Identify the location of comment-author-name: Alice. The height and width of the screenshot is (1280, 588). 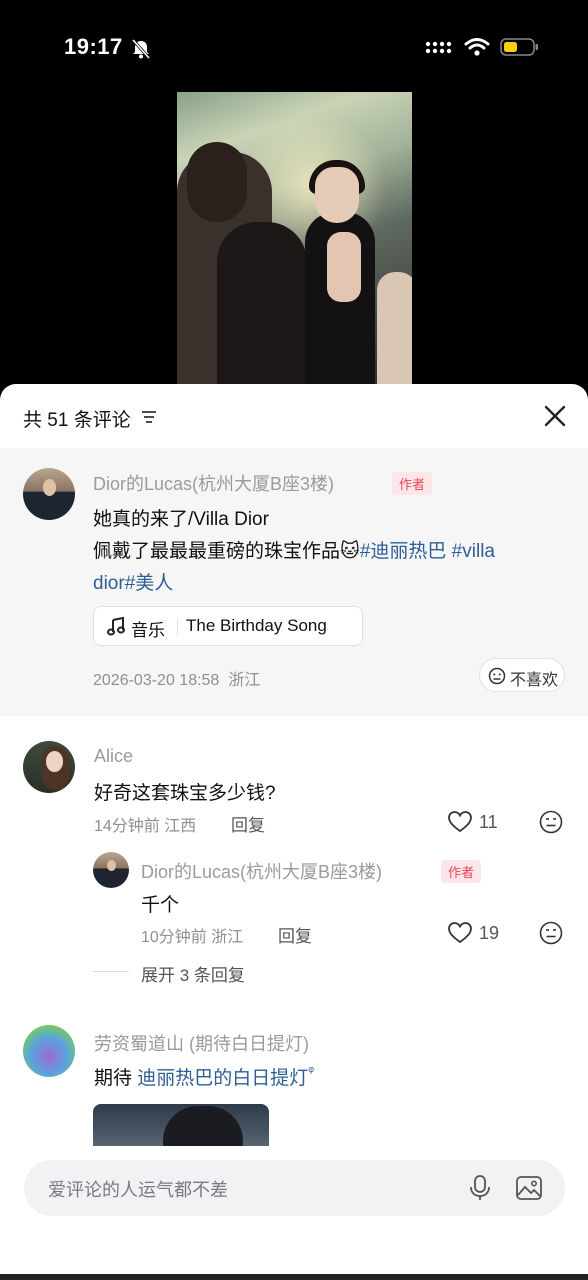
(113, 756).